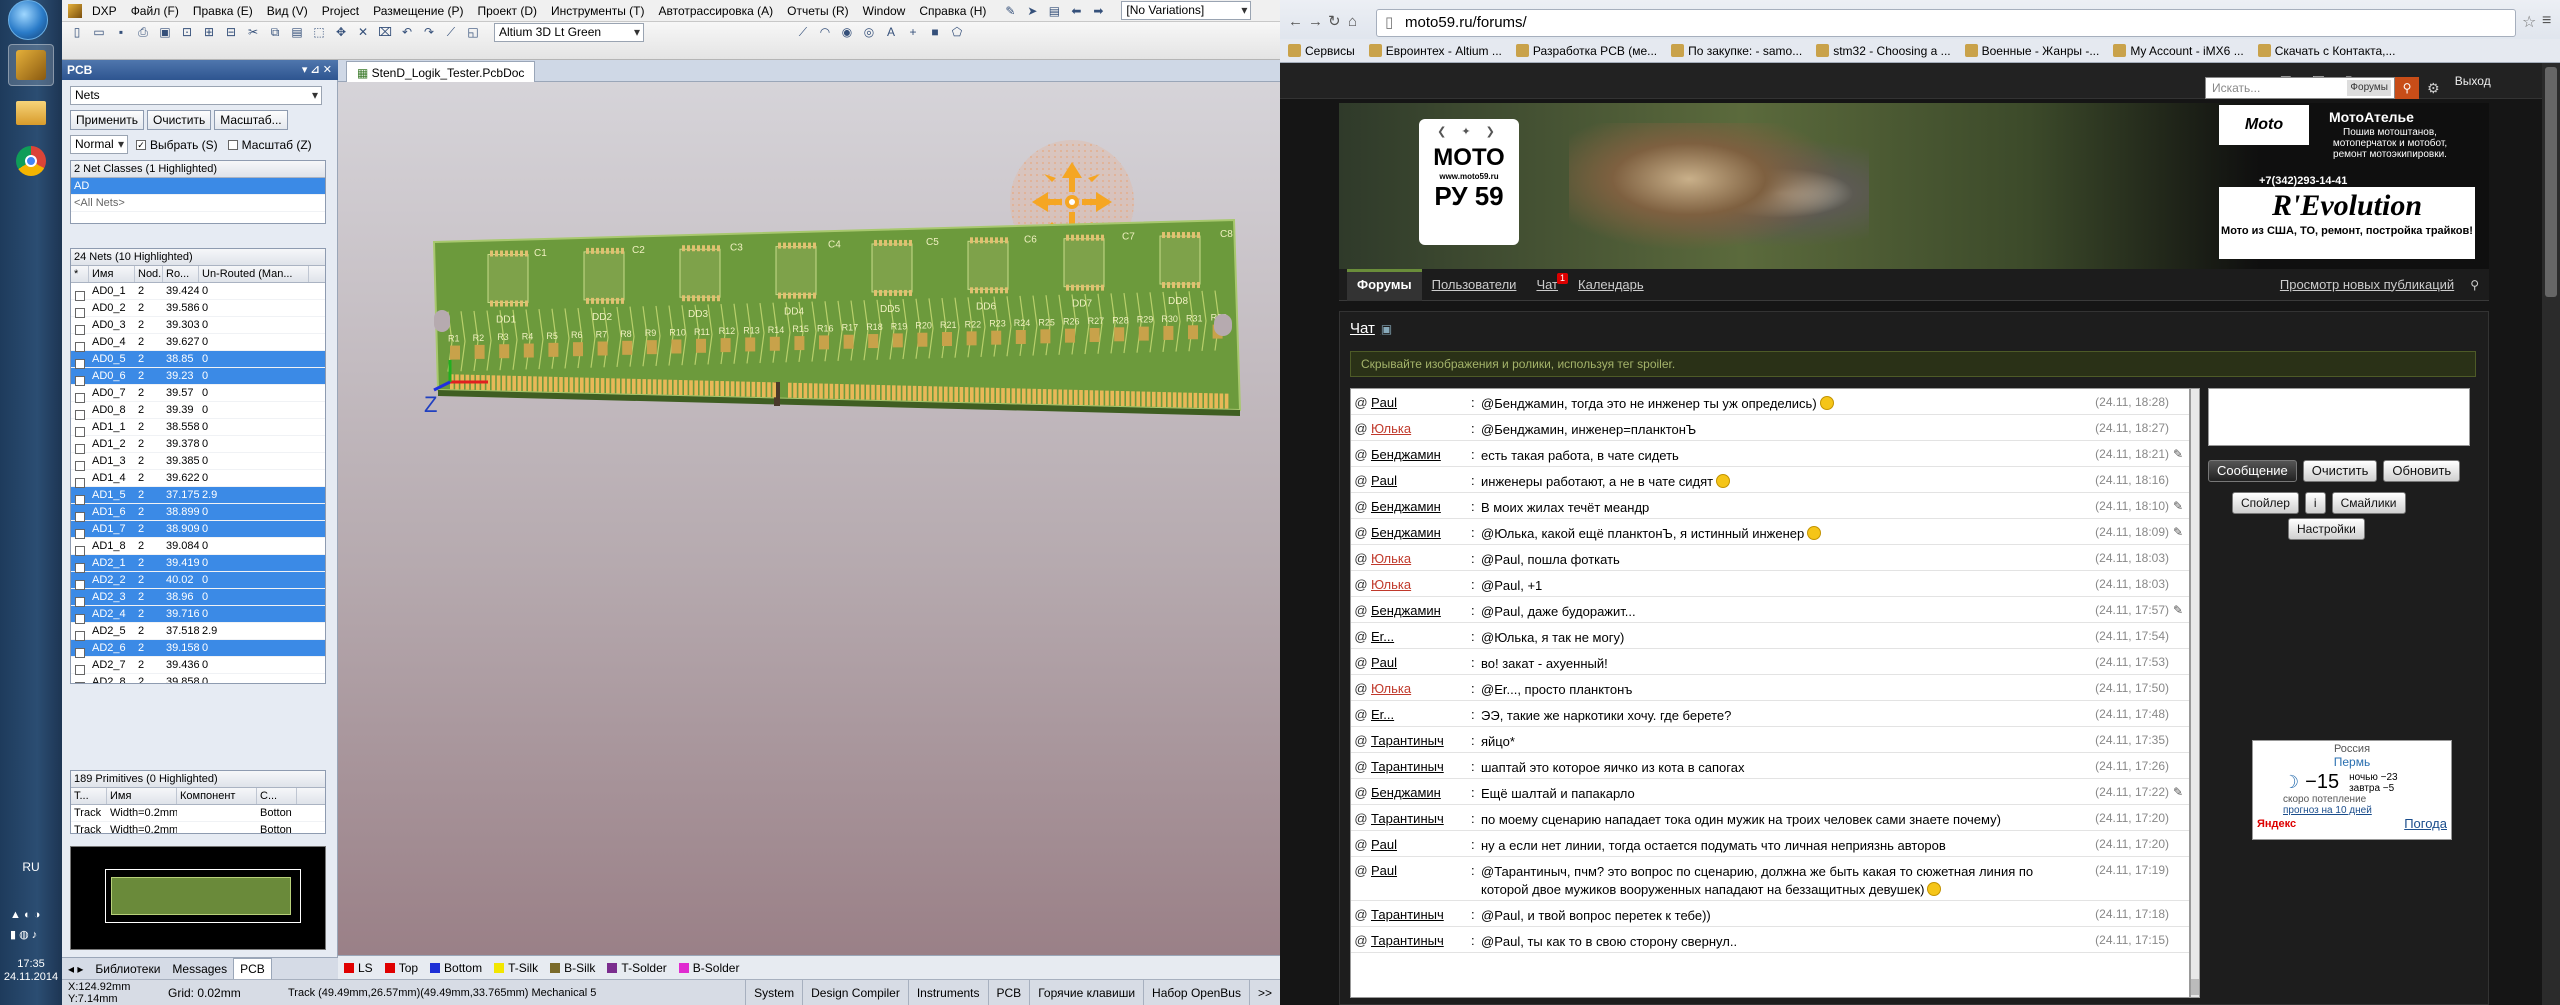  What do you see at coordinates (1321, 51) in the screenshot?
I see `bookmark-item: Сервисы` at bounding box center [1321, 51].